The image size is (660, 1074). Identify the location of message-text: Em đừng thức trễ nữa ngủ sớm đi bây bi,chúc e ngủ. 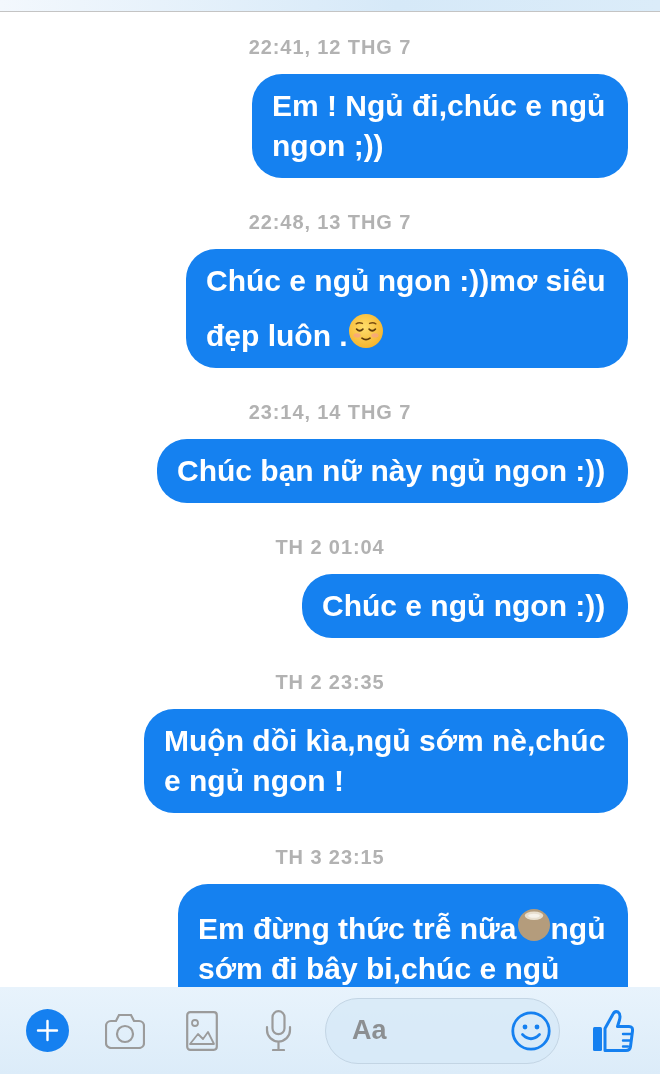
(402, 941).